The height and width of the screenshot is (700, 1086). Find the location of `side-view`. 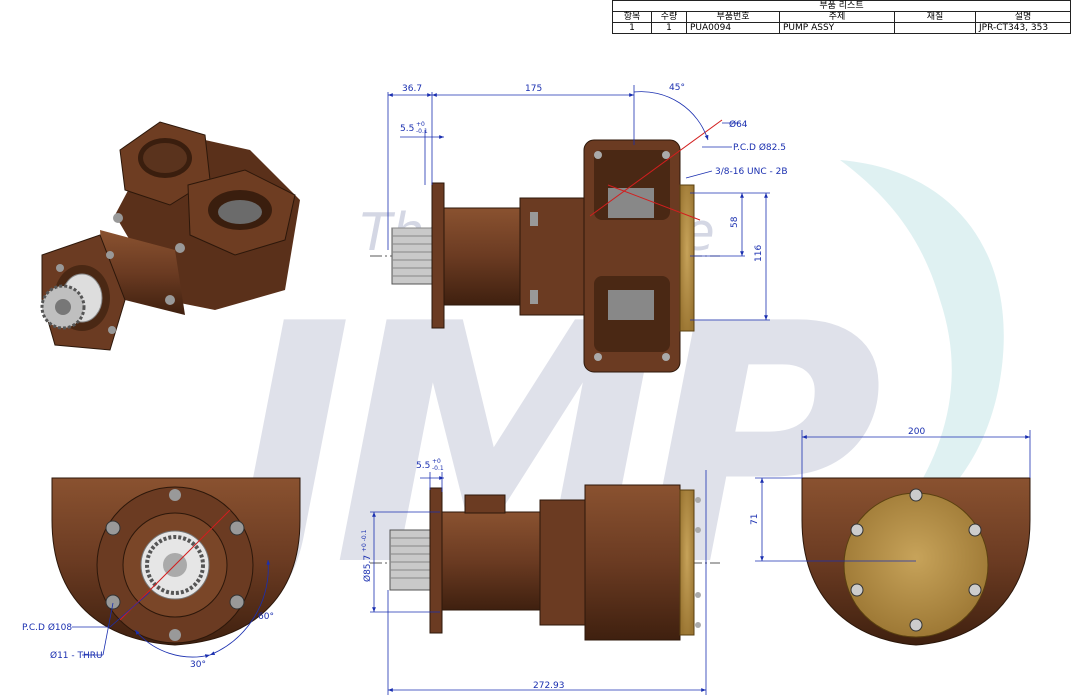

side-view is located at coordinates (545, 562).